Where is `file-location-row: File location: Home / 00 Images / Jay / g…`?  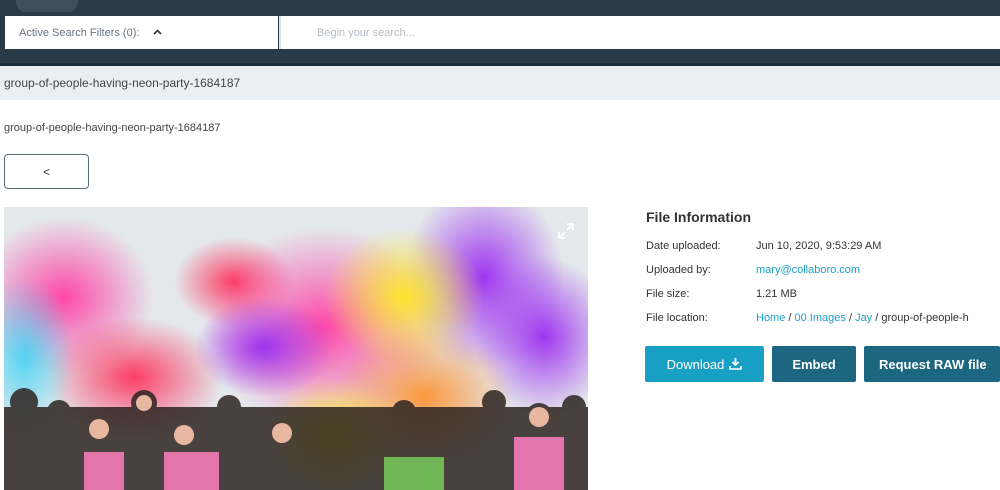 file-location-row: File location: Home / 00 Images / Jay / g… is located at coordinates (807, 318).